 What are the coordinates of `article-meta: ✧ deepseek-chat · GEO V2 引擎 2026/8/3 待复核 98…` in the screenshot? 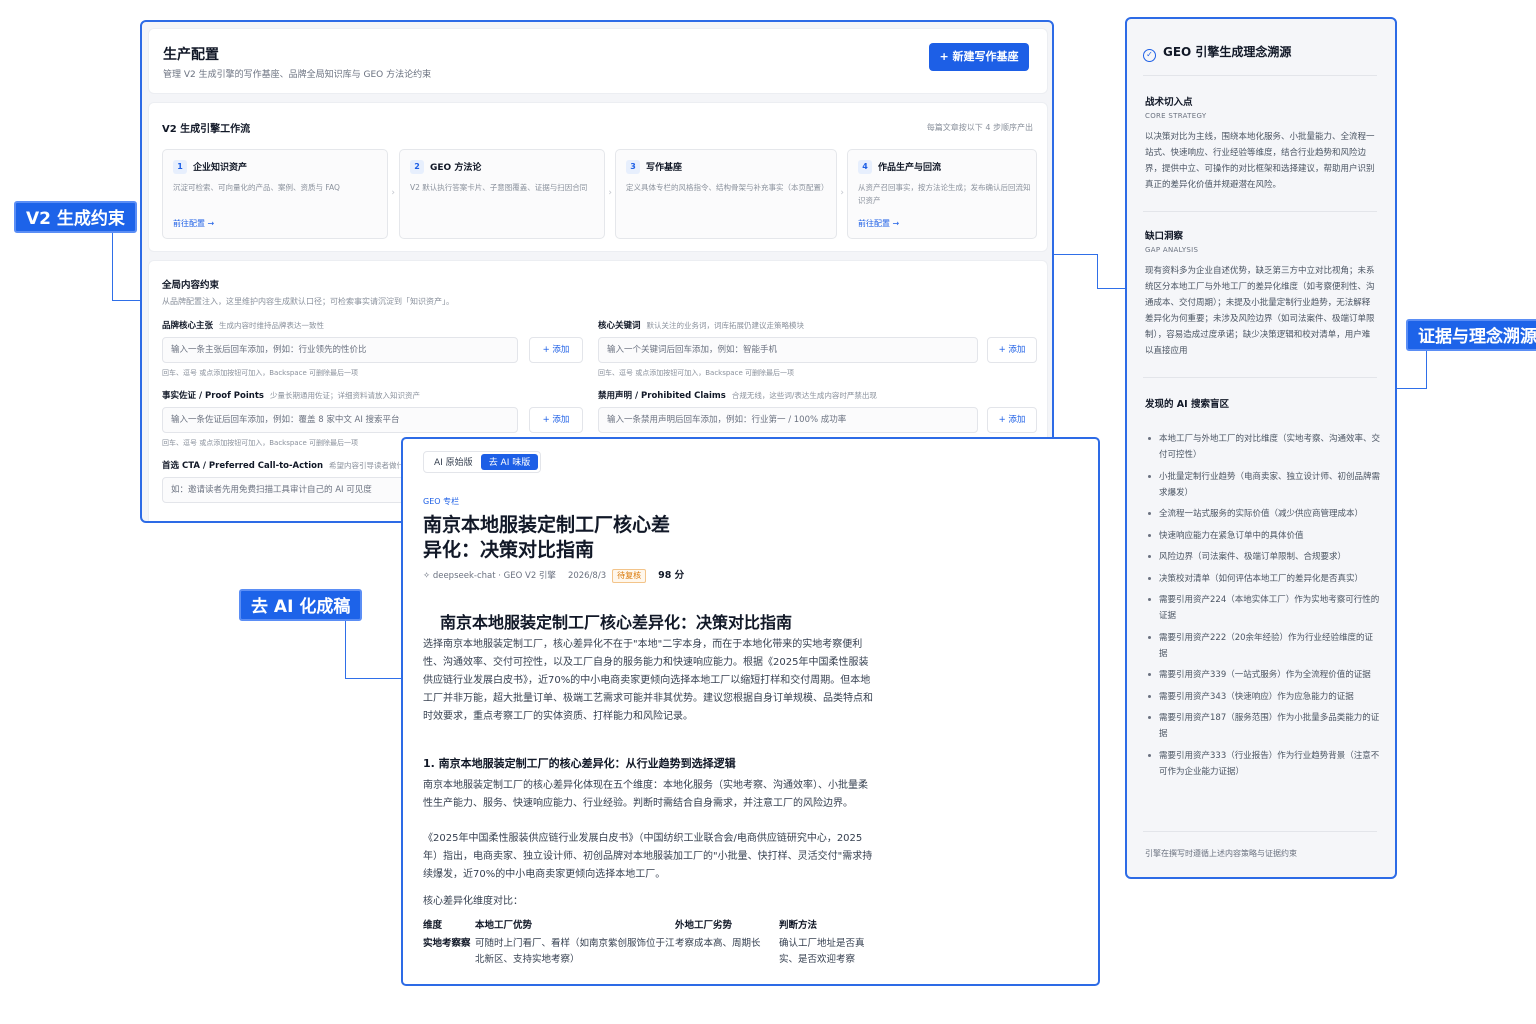 It's located at (553, 575).